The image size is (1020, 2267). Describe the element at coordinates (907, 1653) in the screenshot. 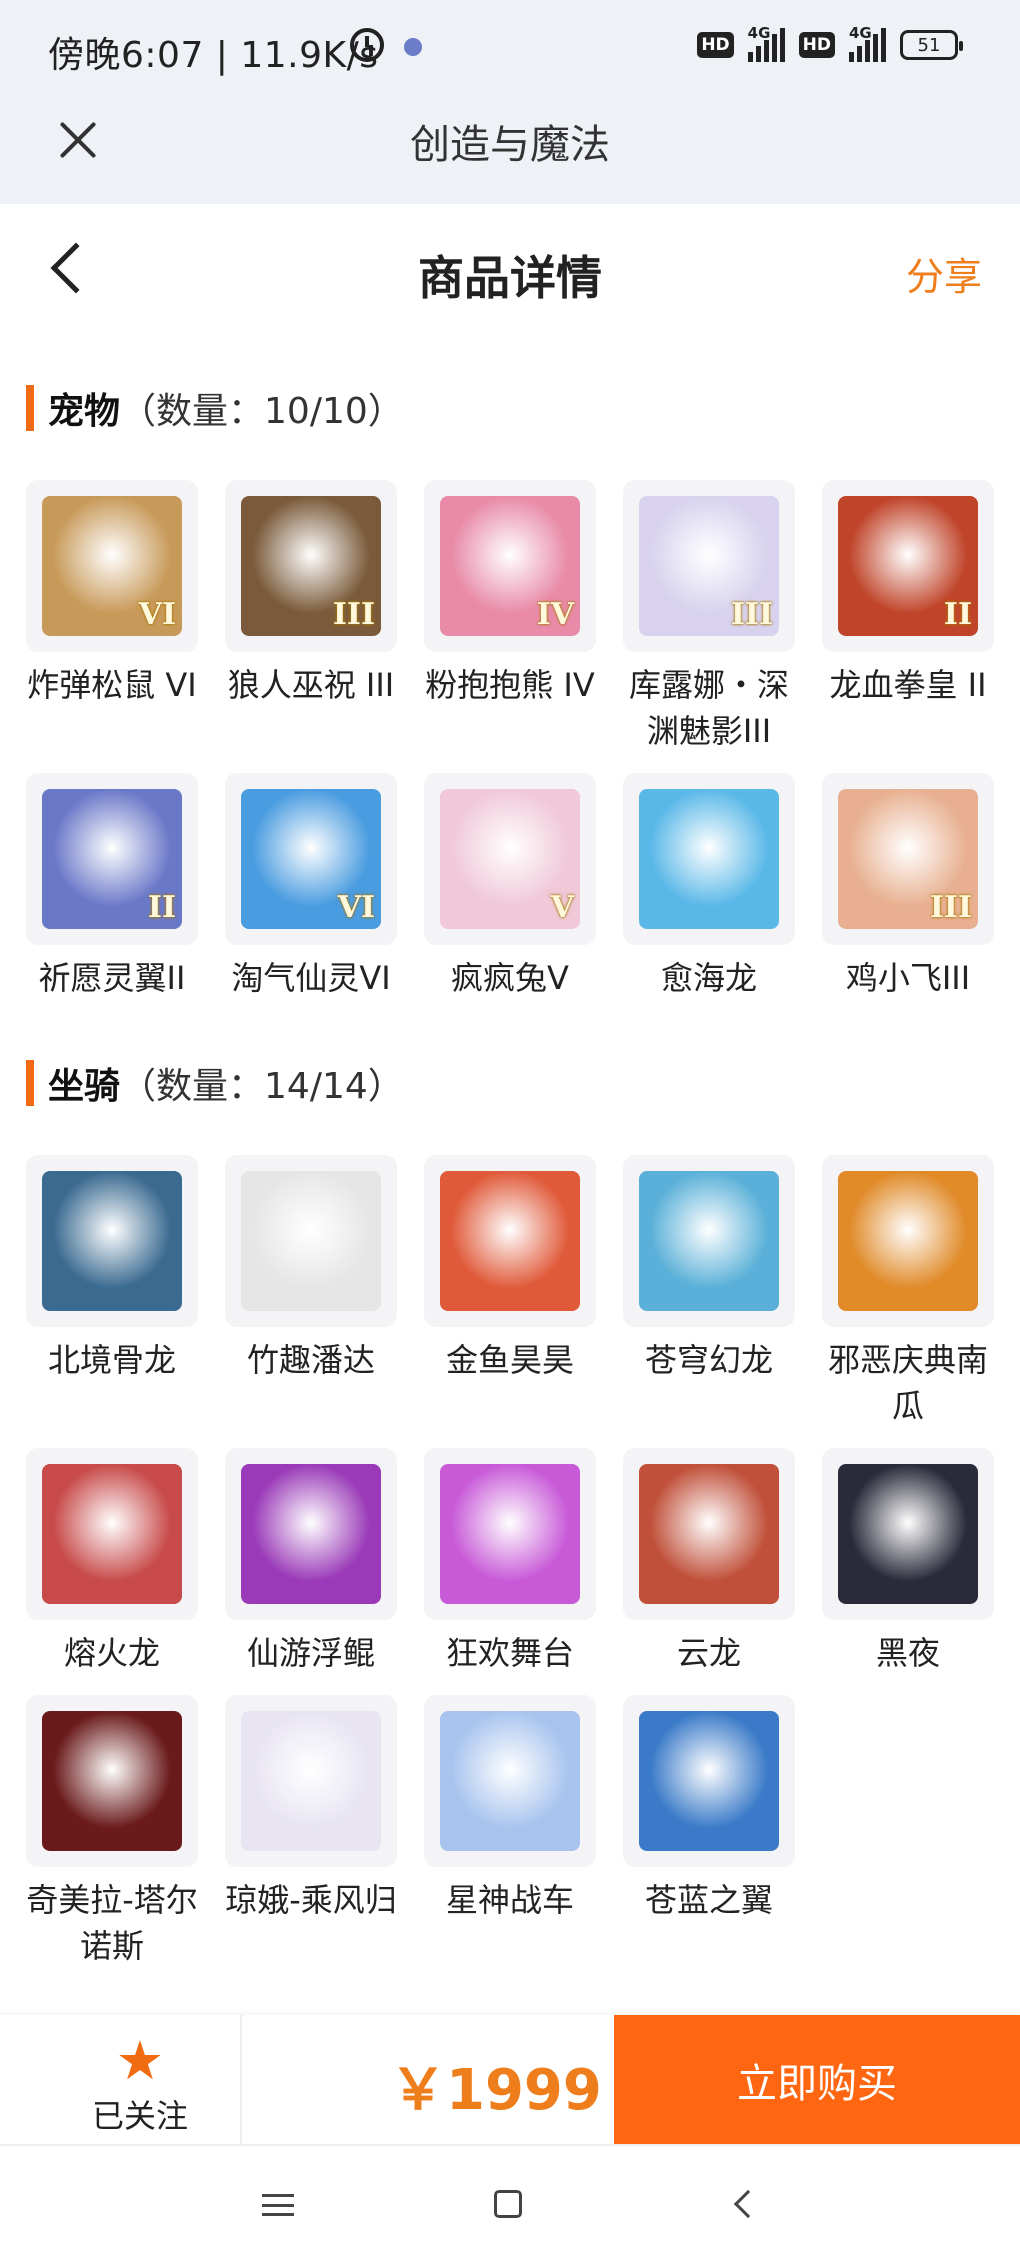

I see `item-label: 黑夜` at that location.